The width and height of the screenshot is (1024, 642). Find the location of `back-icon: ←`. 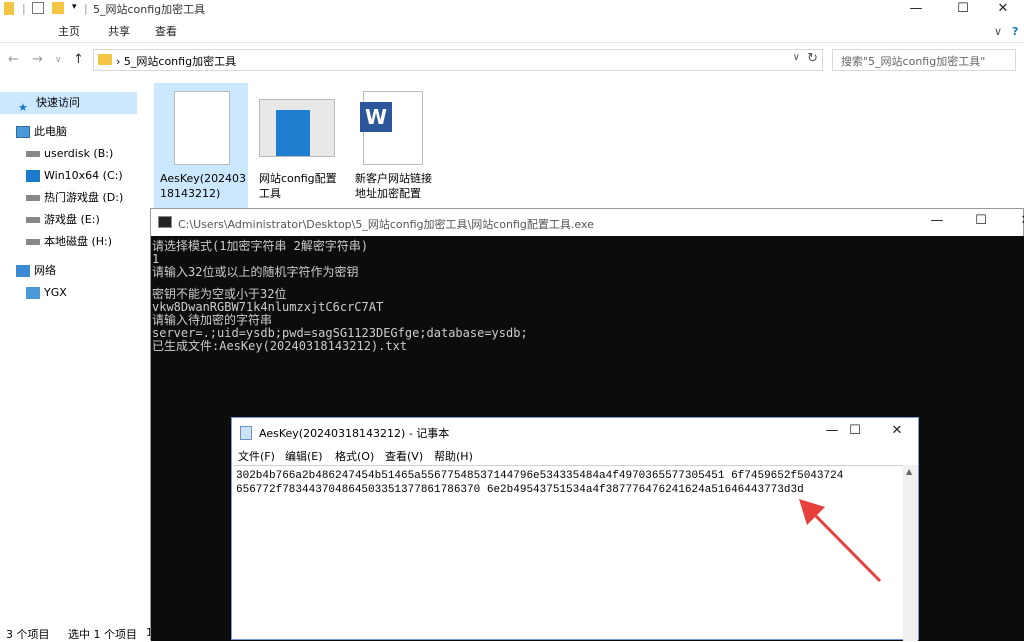

back-icon: ← is located at coordinates (13, 59).